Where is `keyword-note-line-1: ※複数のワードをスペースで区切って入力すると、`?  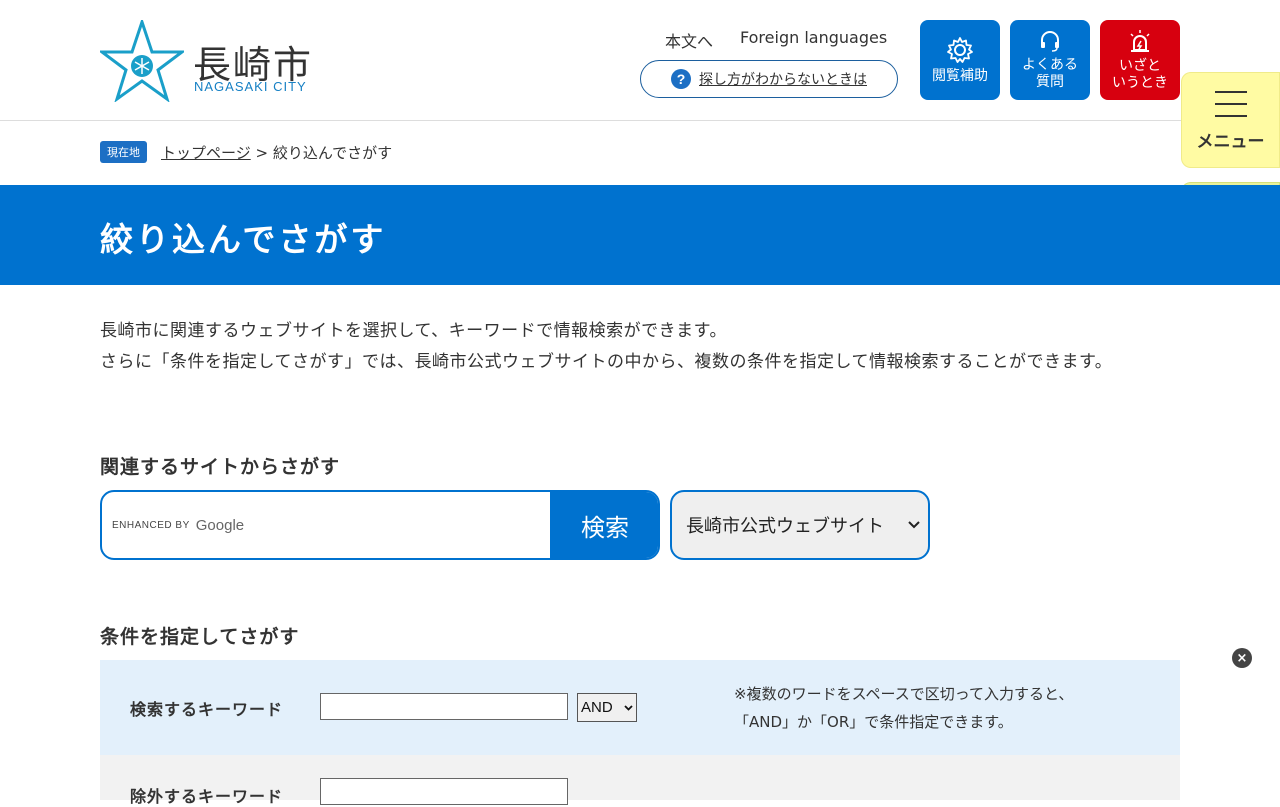 keyword-note-line-1: ※複数のワードをスペースで区切って入力すると、 is located at coordinates (904, 694).